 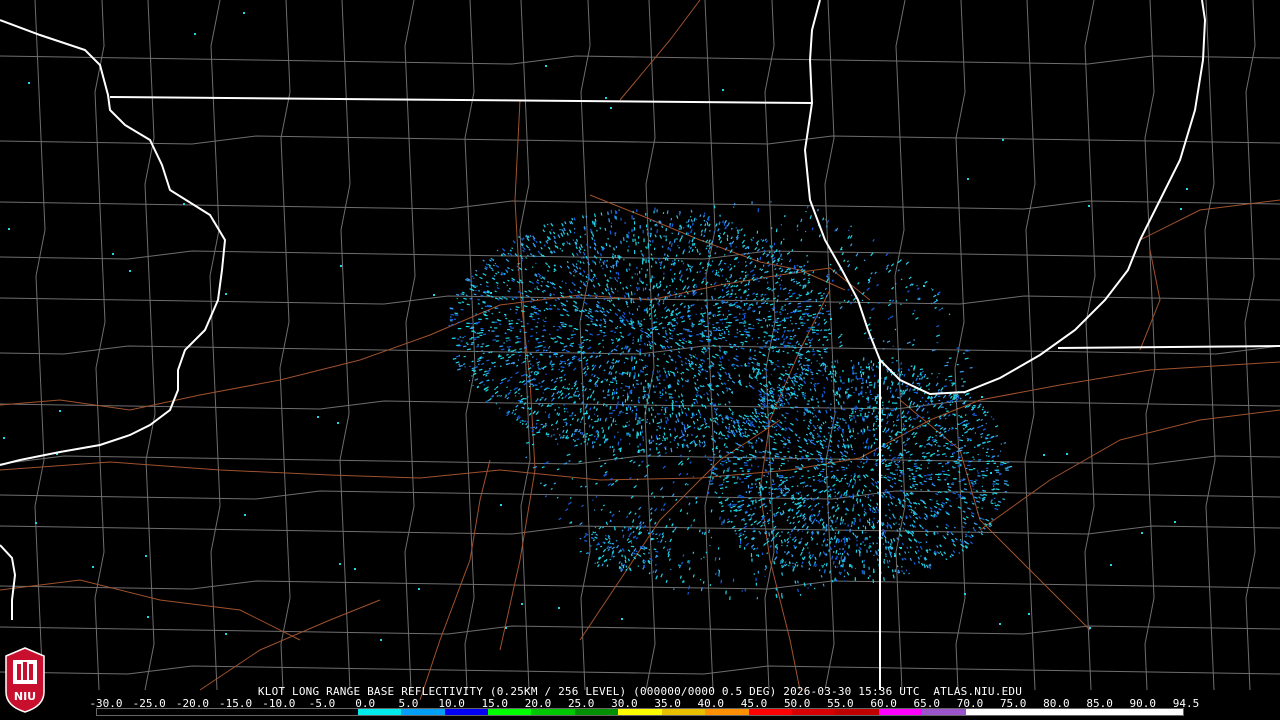 What do you see at coordinates (25, 680) in the screenshot?
I see `niu-logo: NIU` at bounding box center [25, 680].